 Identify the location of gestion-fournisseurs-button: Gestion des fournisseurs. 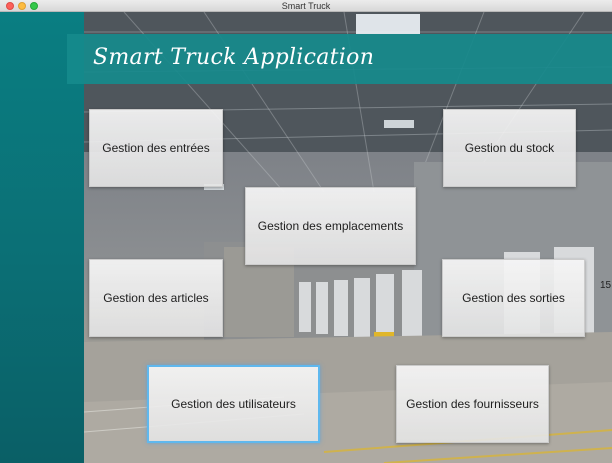
(472, 404).